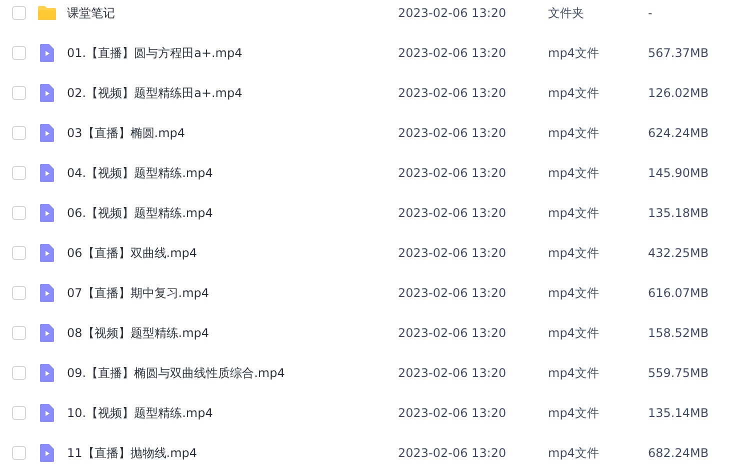 This screenshot has width=731, height=467. I want to click on file-size: 567.37MB, so click(678, 53).